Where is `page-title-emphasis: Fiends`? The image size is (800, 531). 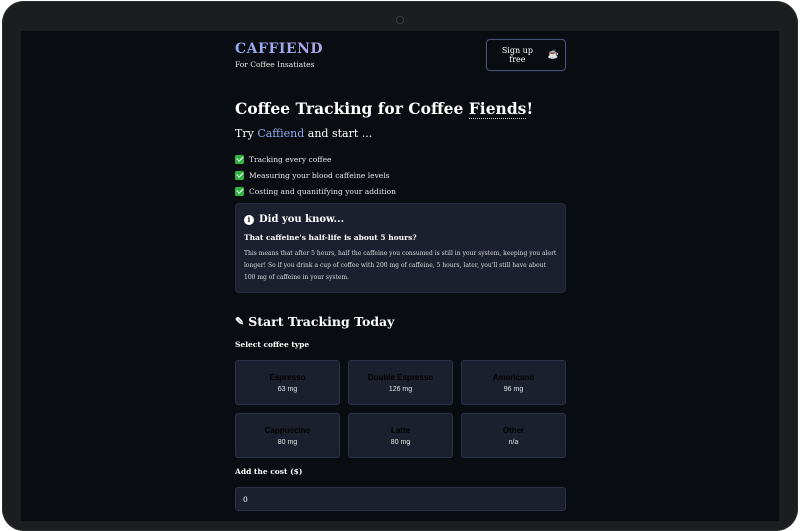 page-title-emphasis: Fiends is located at coordinates (497, 109).